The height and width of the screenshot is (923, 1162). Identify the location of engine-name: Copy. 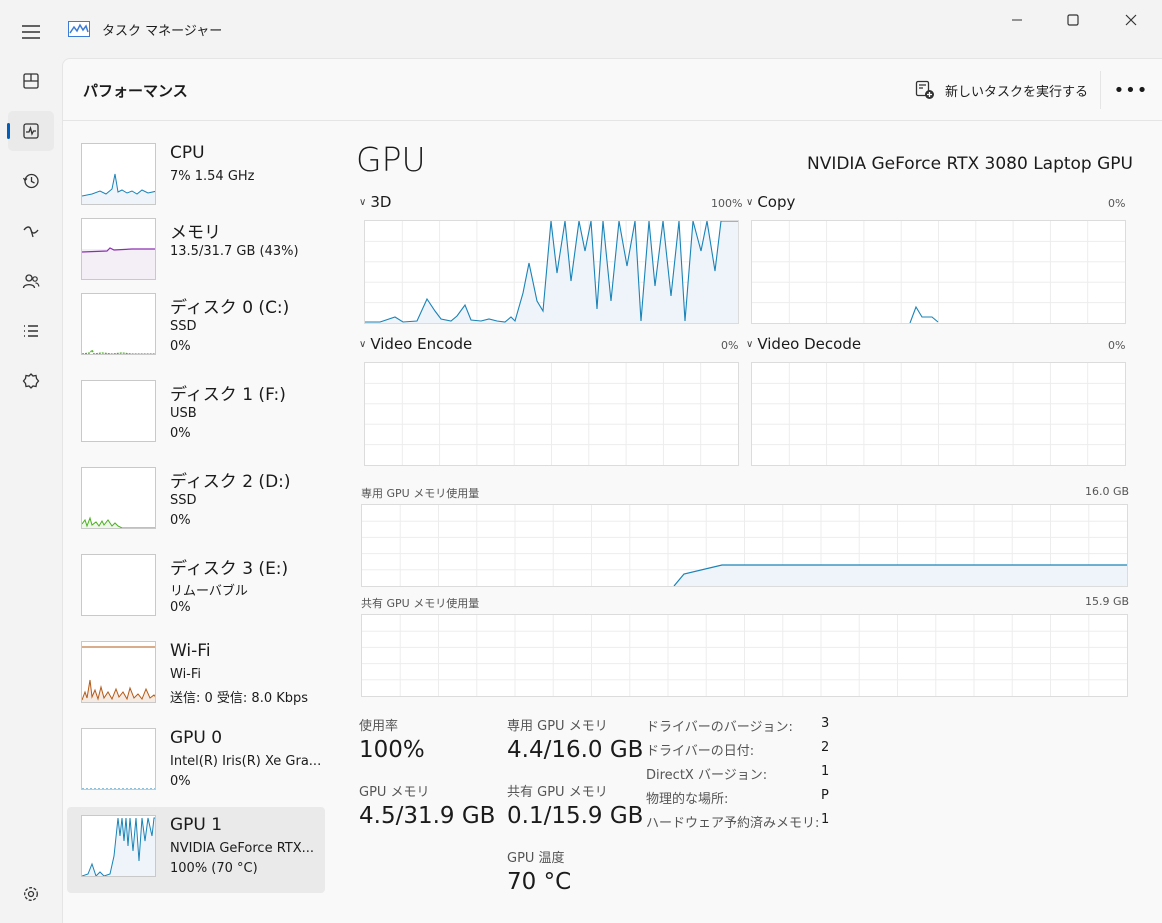
(776, 202).